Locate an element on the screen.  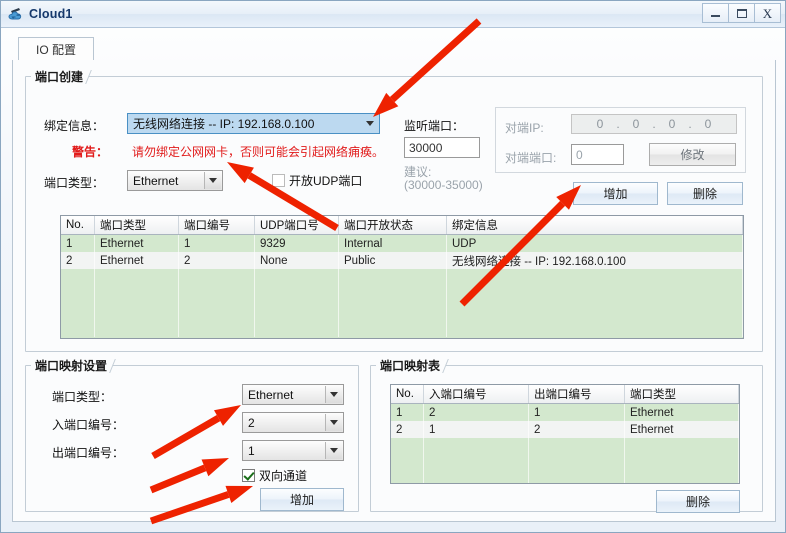
col-number: 端口编号 is located at coordinates (217, 225).